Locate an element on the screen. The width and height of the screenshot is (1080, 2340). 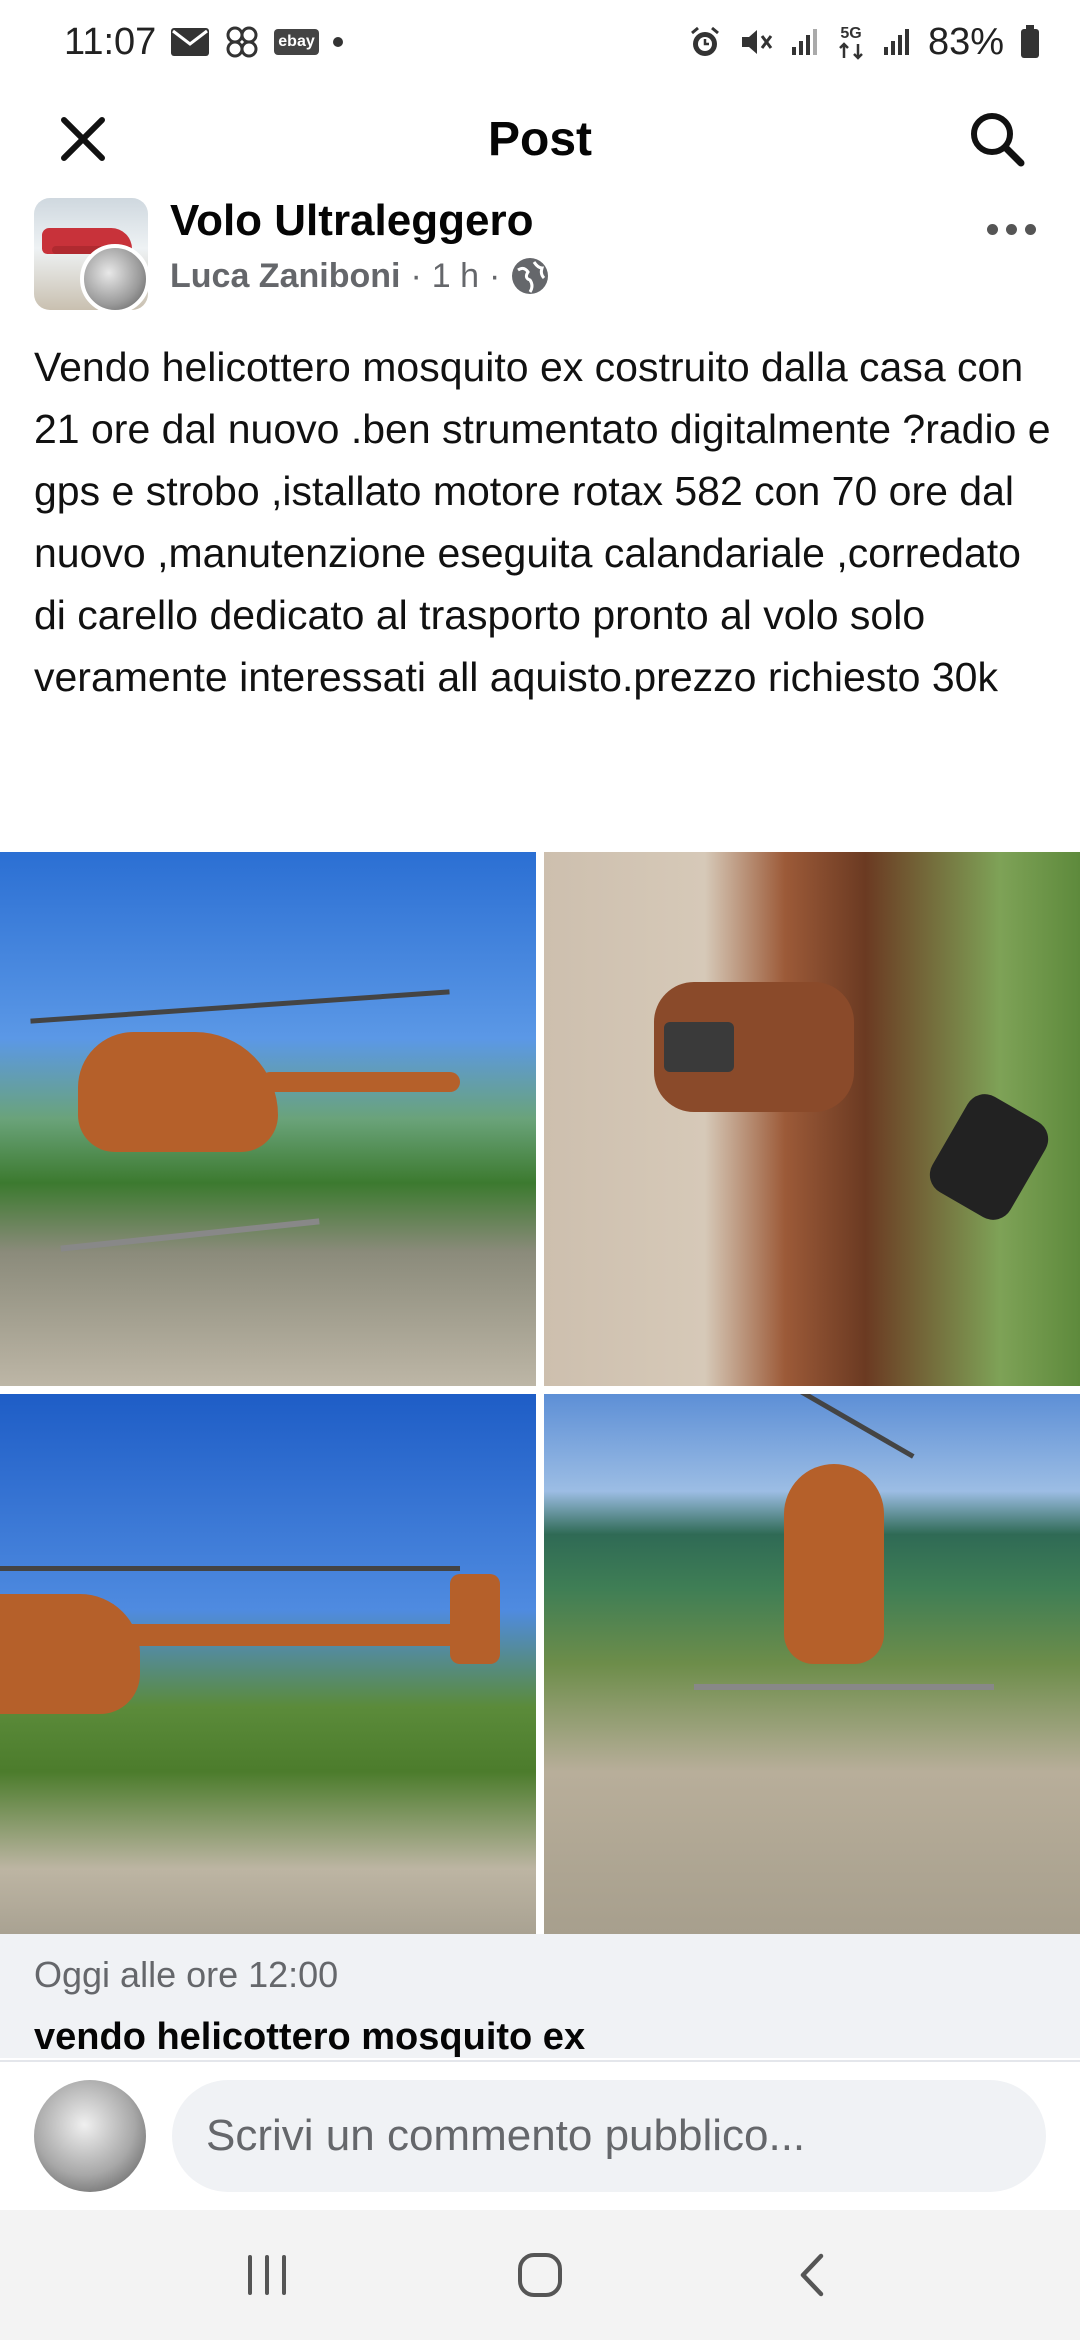
ebay-icon: ebay is located at coordinates (296, 42).